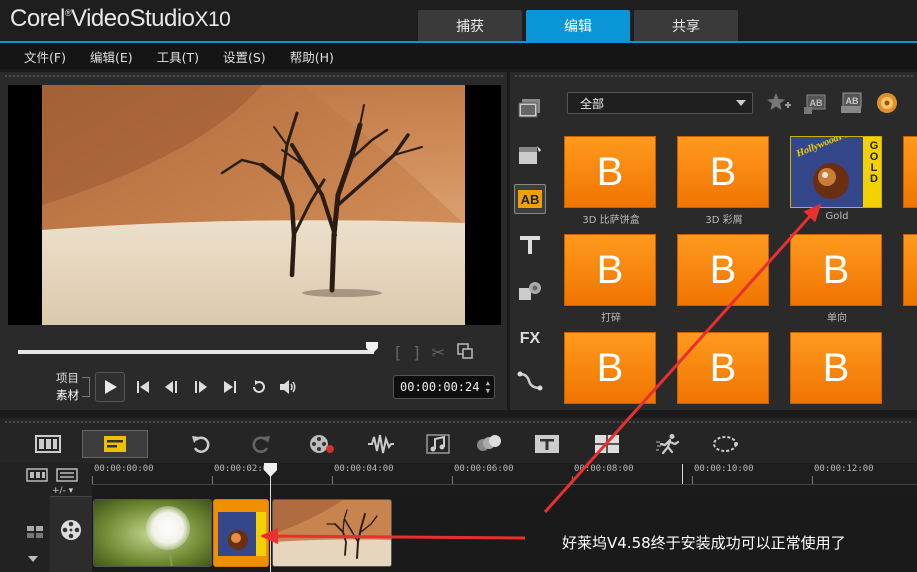 This screenshot has width=917, height=572. I want to click on menu-tools: 工具(T), so click(178, 56).